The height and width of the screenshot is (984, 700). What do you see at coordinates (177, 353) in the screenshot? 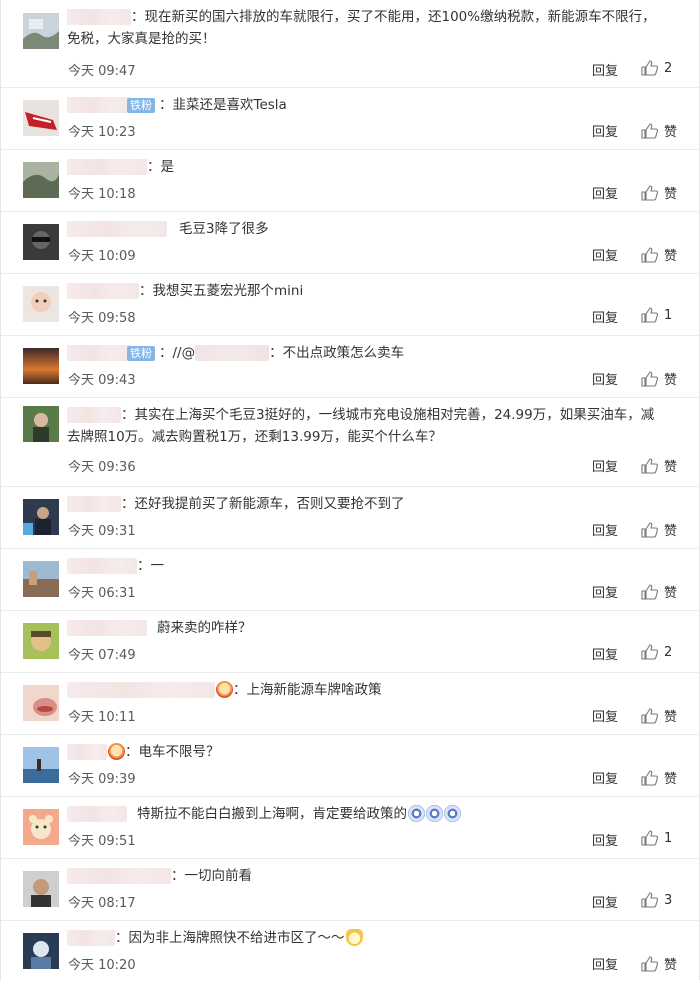
I see `mention-prefix: ：//@` at bounding box center [177, 353].